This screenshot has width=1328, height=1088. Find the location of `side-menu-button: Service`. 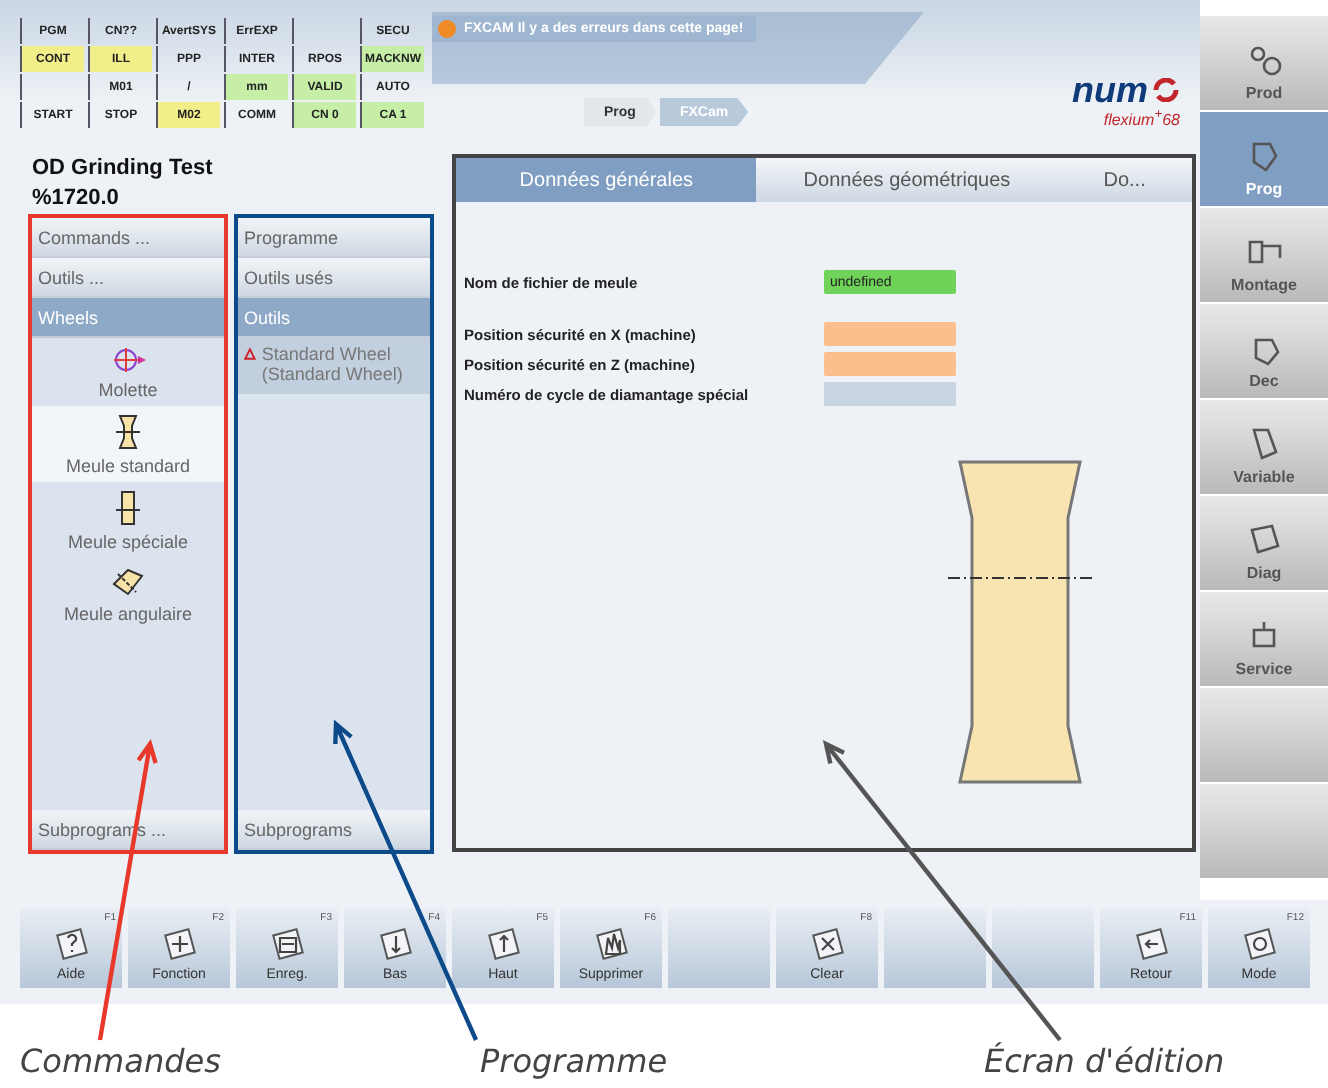

side-menu-button: Service is located at coordinates (1264, 640).